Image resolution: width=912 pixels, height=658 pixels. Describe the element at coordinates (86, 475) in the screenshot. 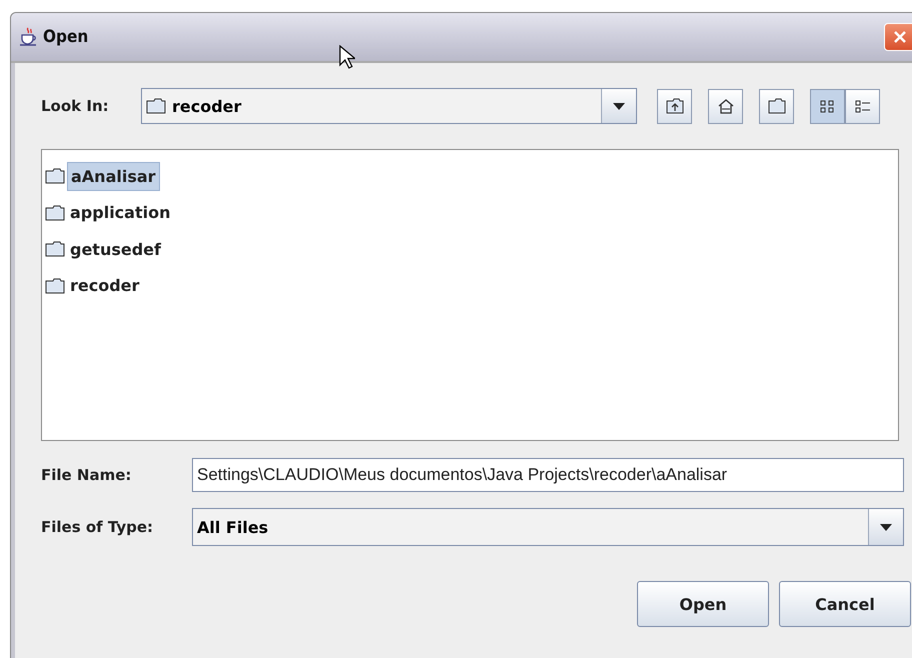

I see `file-name-label: File Name:` at that location.